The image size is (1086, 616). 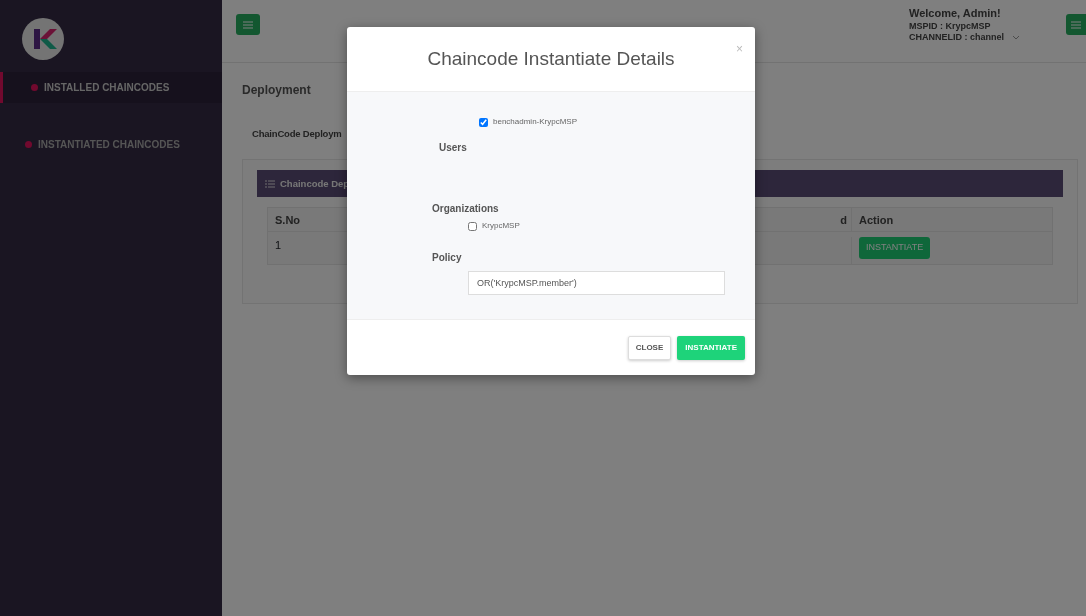 What do you see at coordinates (270, 183) in the screenshot?
I see `list-icon` at bounding box center [270, 183].